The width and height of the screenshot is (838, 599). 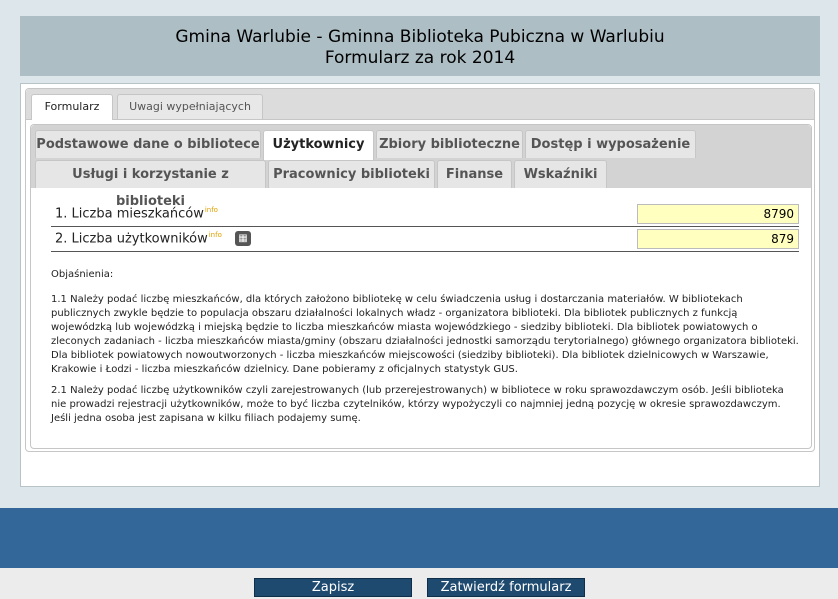 What do you see at coordinates (72, 107) in the screenshot?
I see `tab-formularz: Formularz` at bounding box center [72, 107].